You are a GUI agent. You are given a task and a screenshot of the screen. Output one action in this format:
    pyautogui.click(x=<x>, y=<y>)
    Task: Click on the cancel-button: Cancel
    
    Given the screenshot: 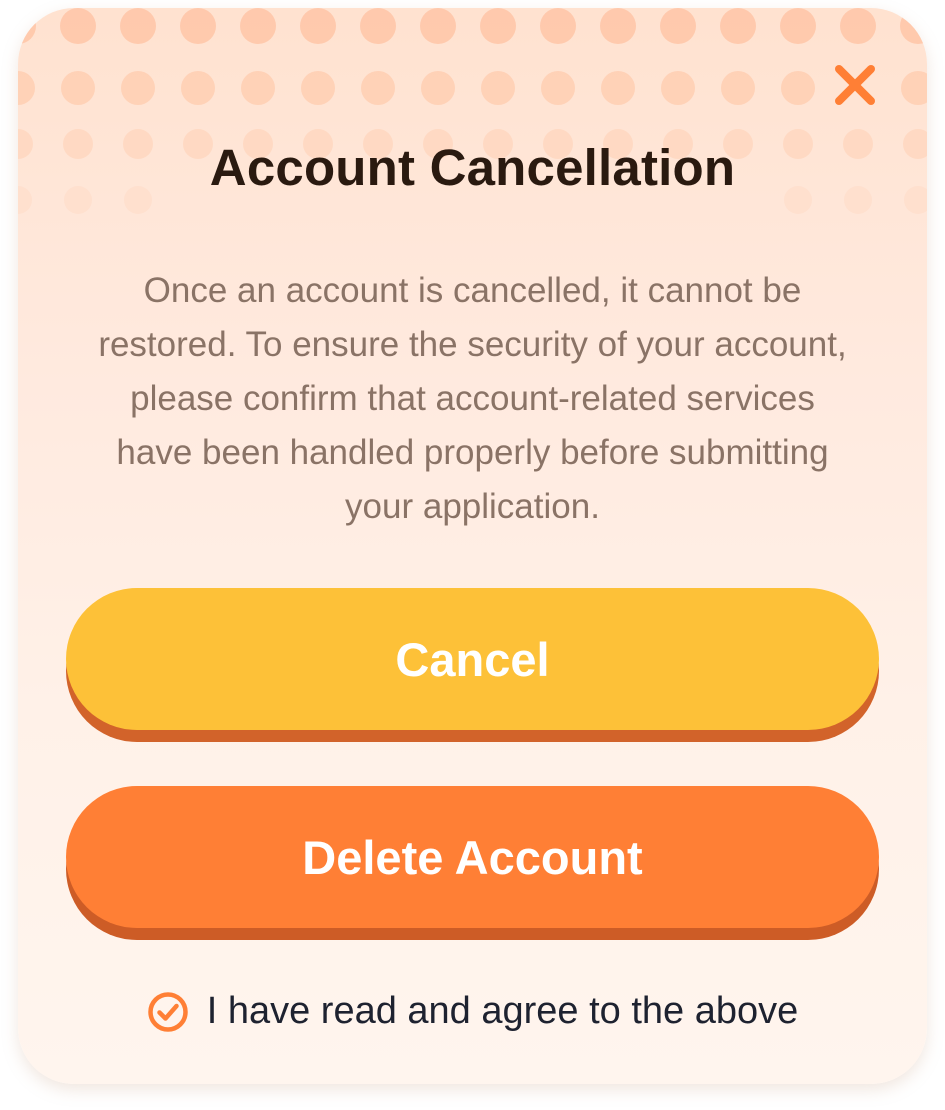 What is the action you would take?
    pyautogui.click(x=472, y=659)
    